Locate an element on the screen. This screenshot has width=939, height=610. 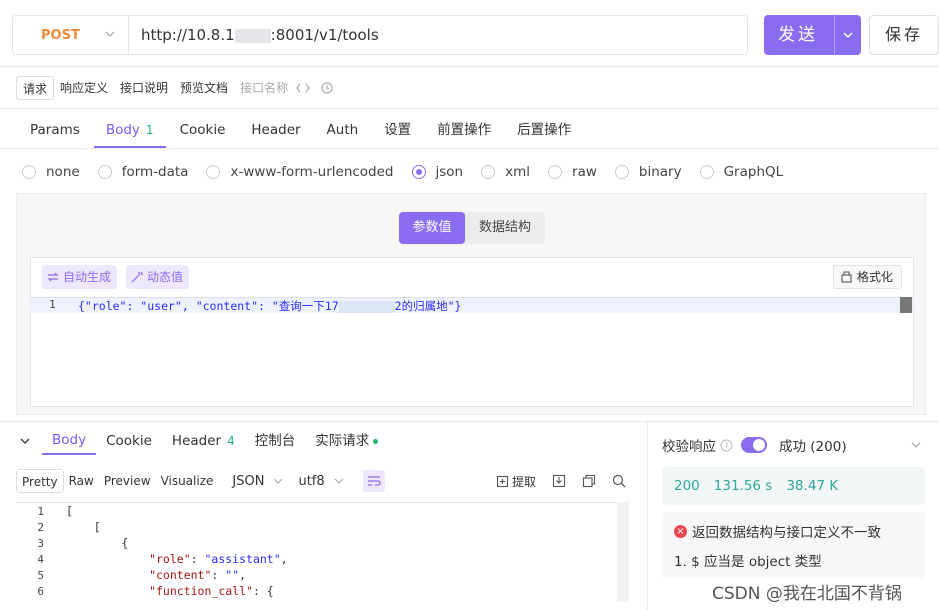
tab-response-def: 响应定义 is located at coordinates (84, 88).